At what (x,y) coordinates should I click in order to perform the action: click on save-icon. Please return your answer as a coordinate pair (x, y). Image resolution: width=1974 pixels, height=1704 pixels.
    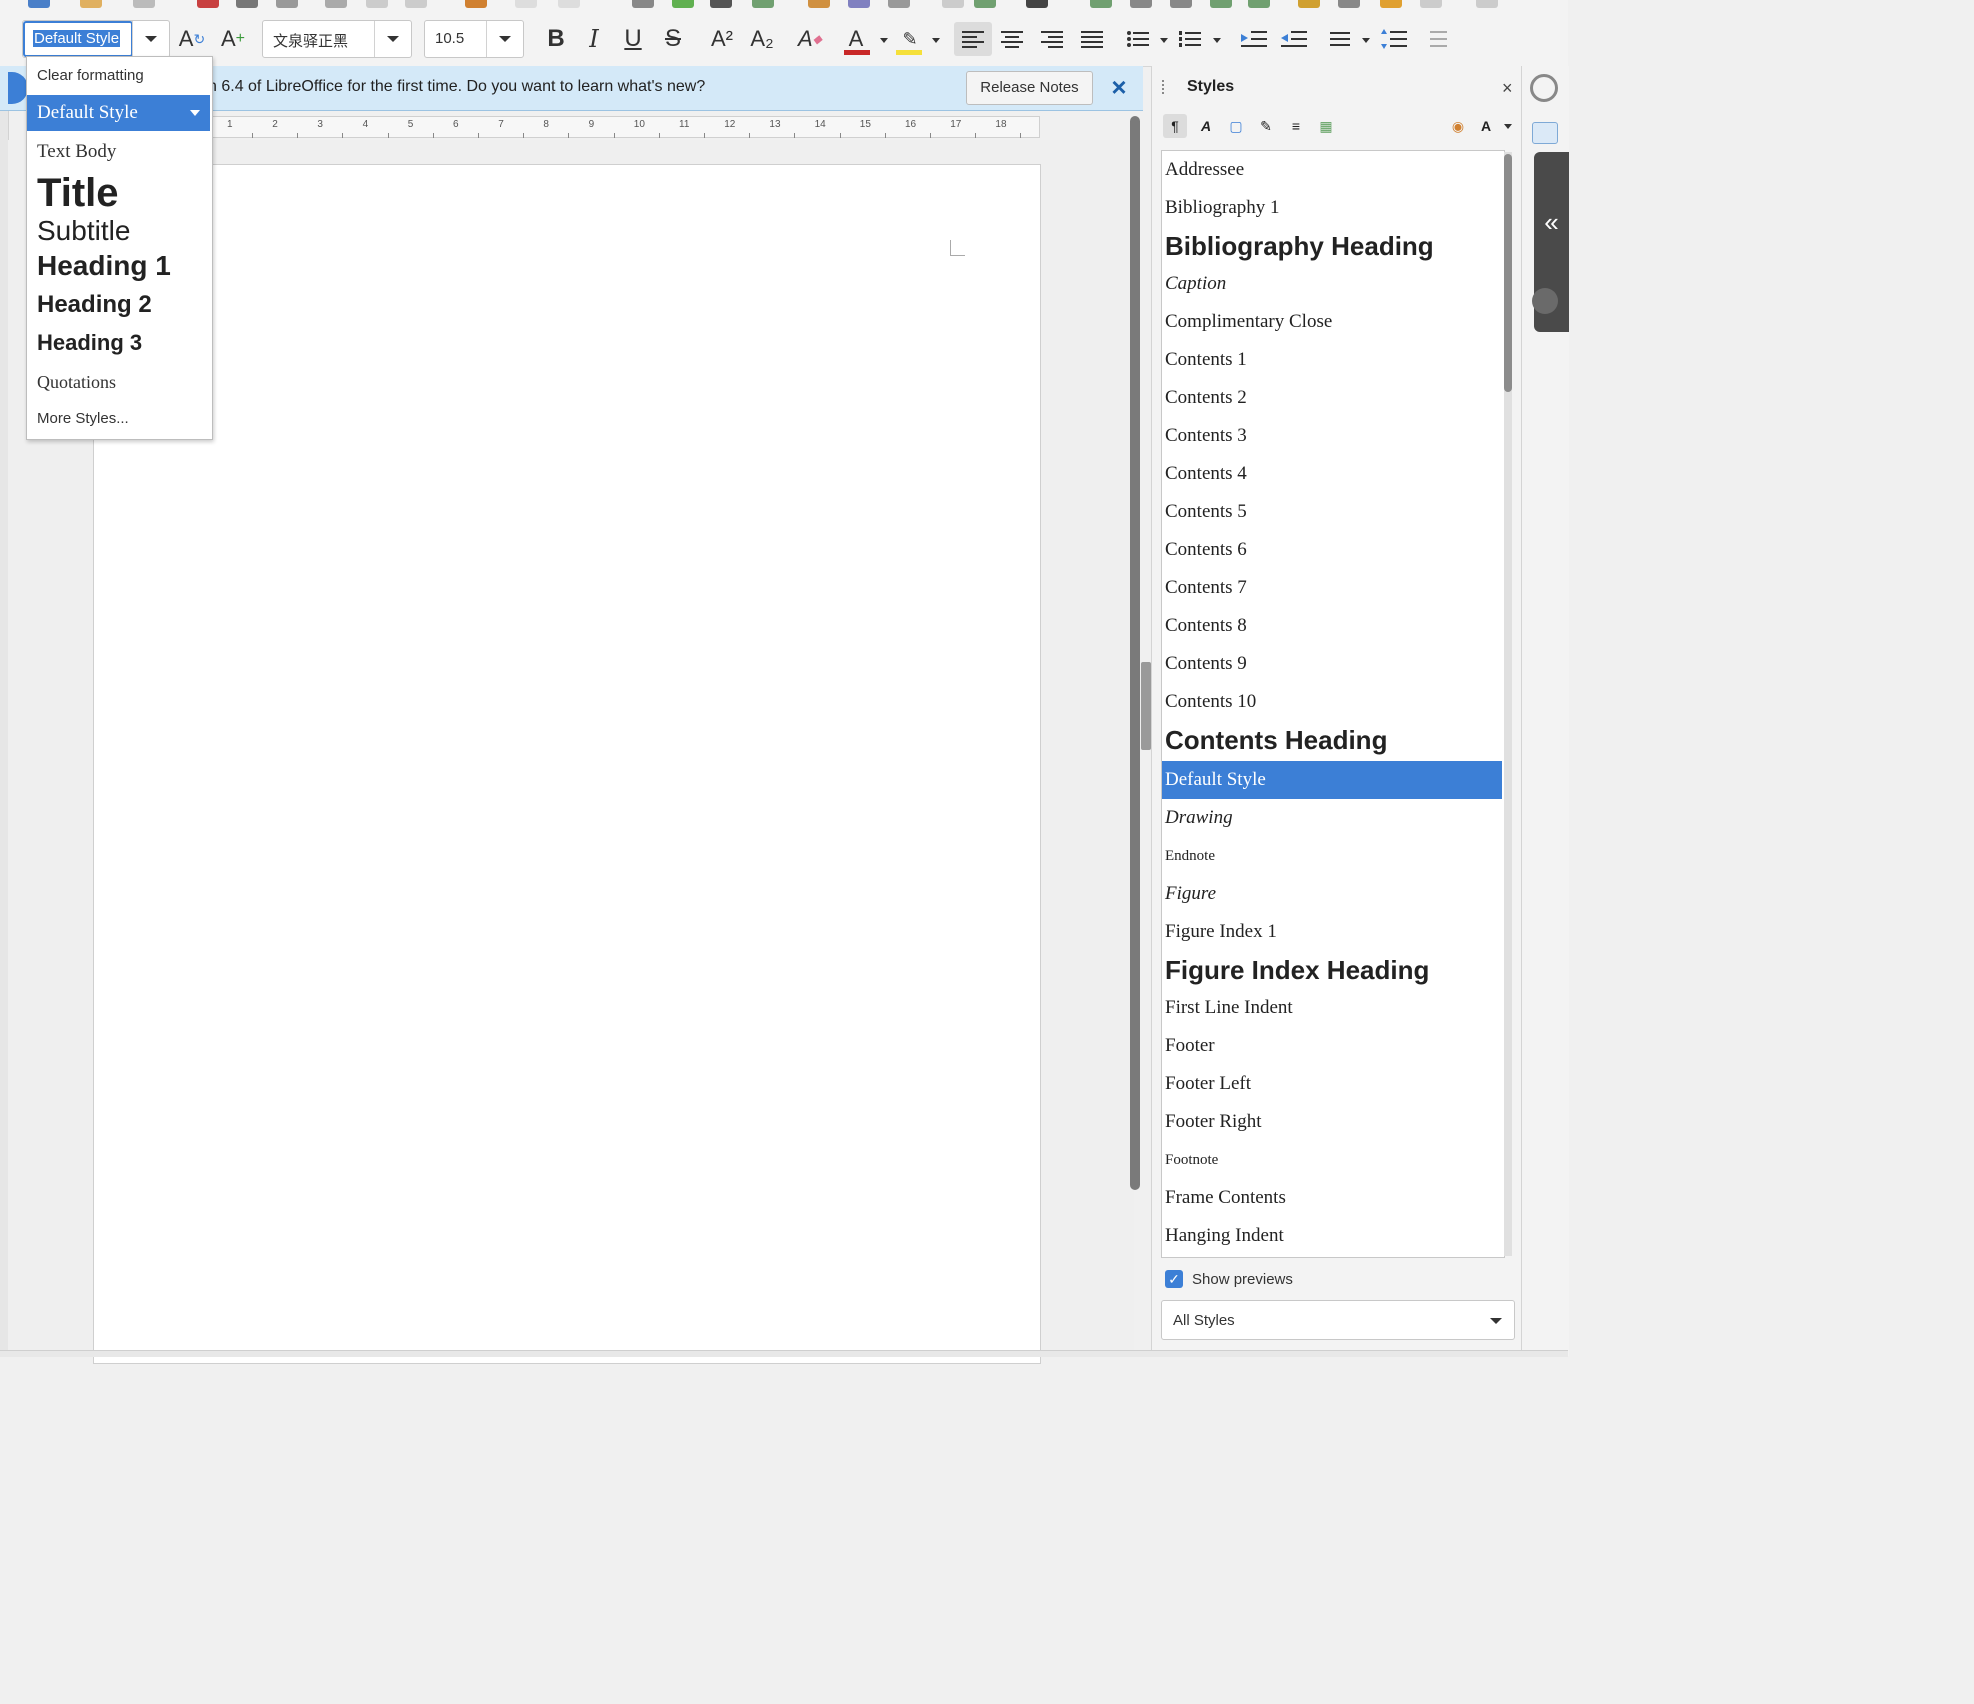
    Looking at the image, I should click on (144, 4).